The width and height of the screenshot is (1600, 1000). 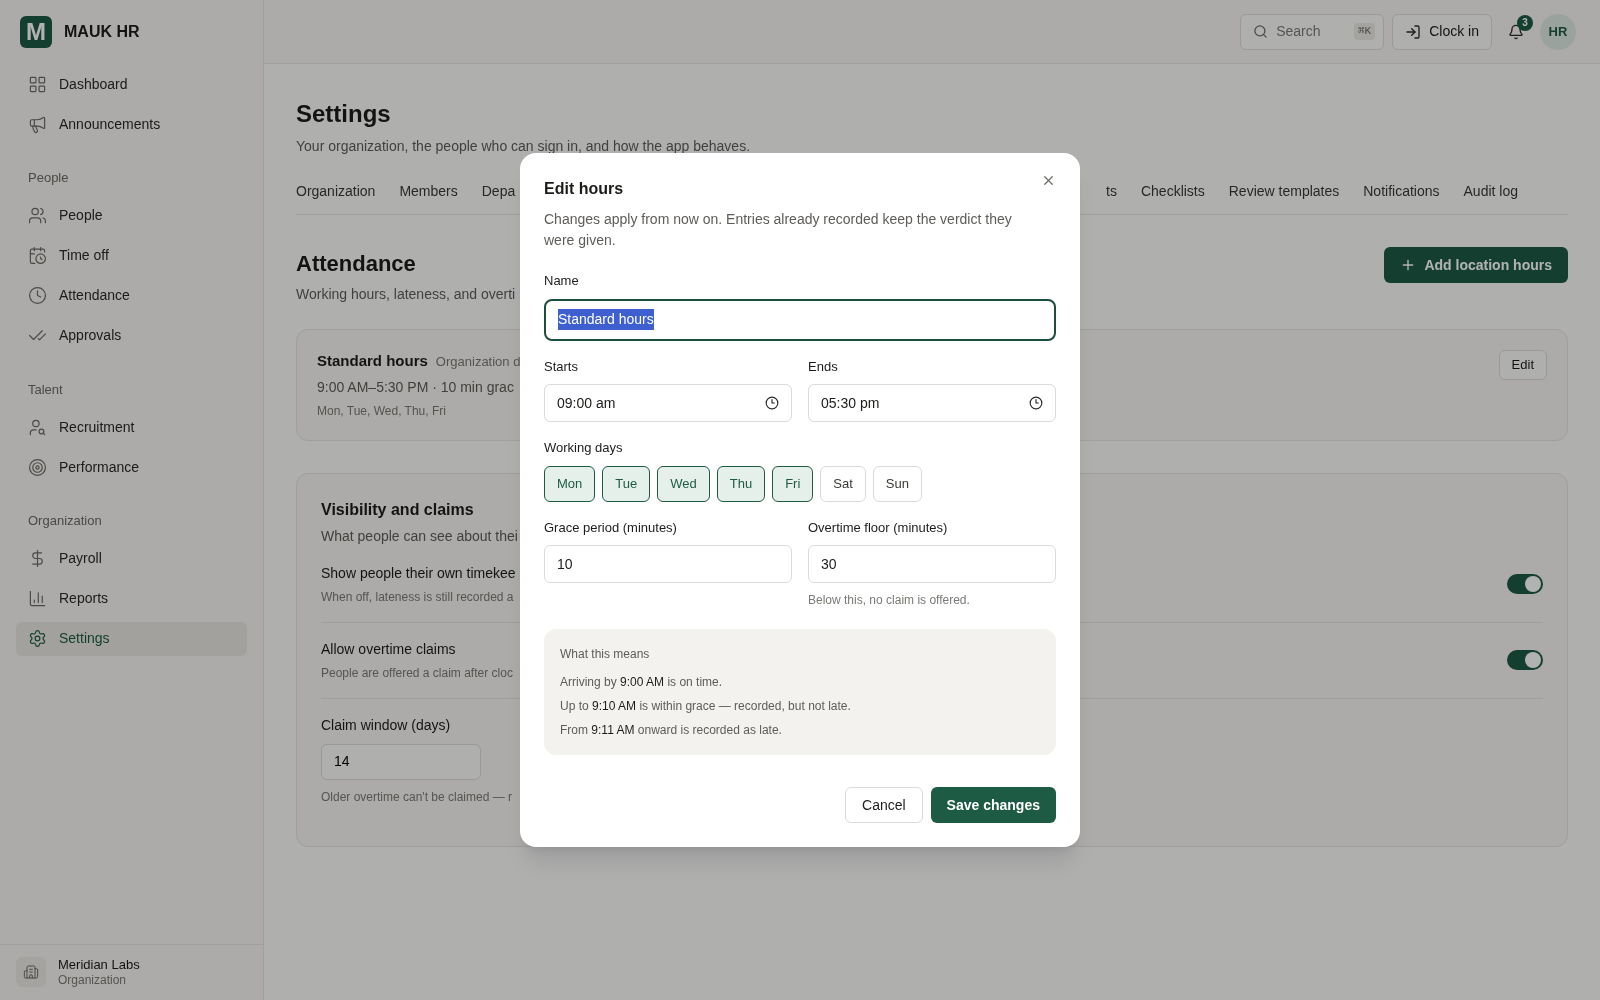 What do you see at coordinates (1516, 31) in the screenshot?
I see `bell-icon` at bounding box center [1516, 31].